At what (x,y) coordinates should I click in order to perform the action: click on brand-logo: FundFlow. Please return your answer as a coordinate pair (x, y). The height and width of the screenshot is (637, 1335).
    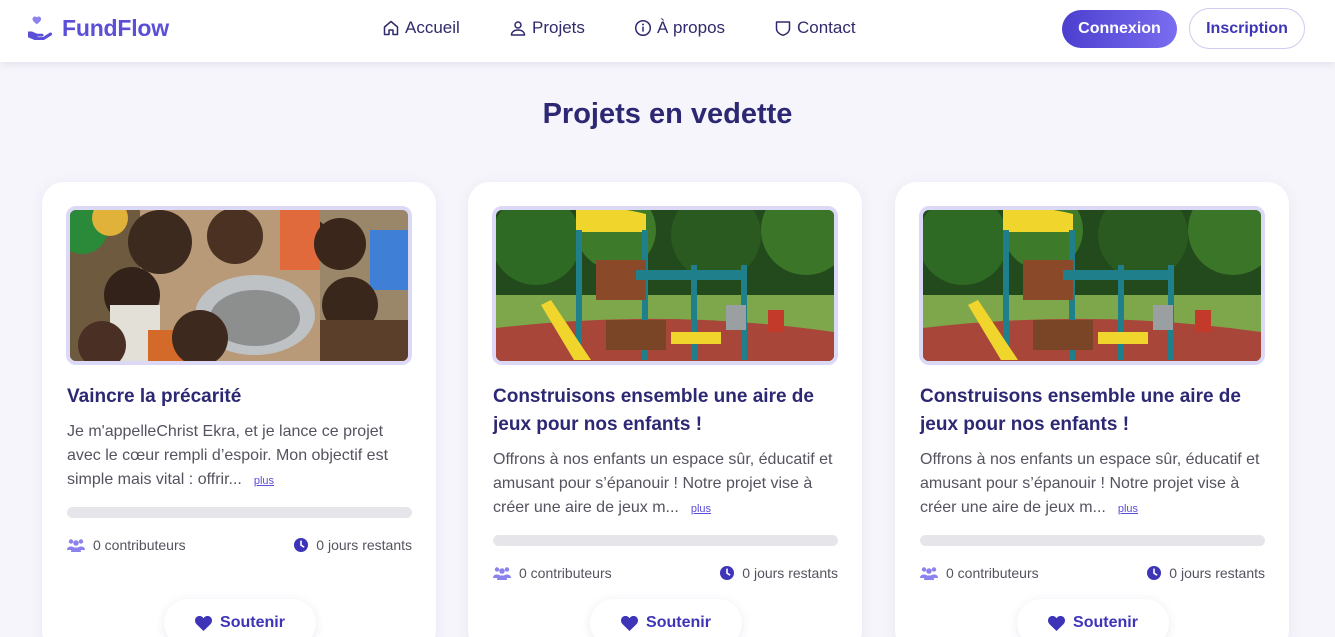
    Looking at the image, I should click on (97, 28).